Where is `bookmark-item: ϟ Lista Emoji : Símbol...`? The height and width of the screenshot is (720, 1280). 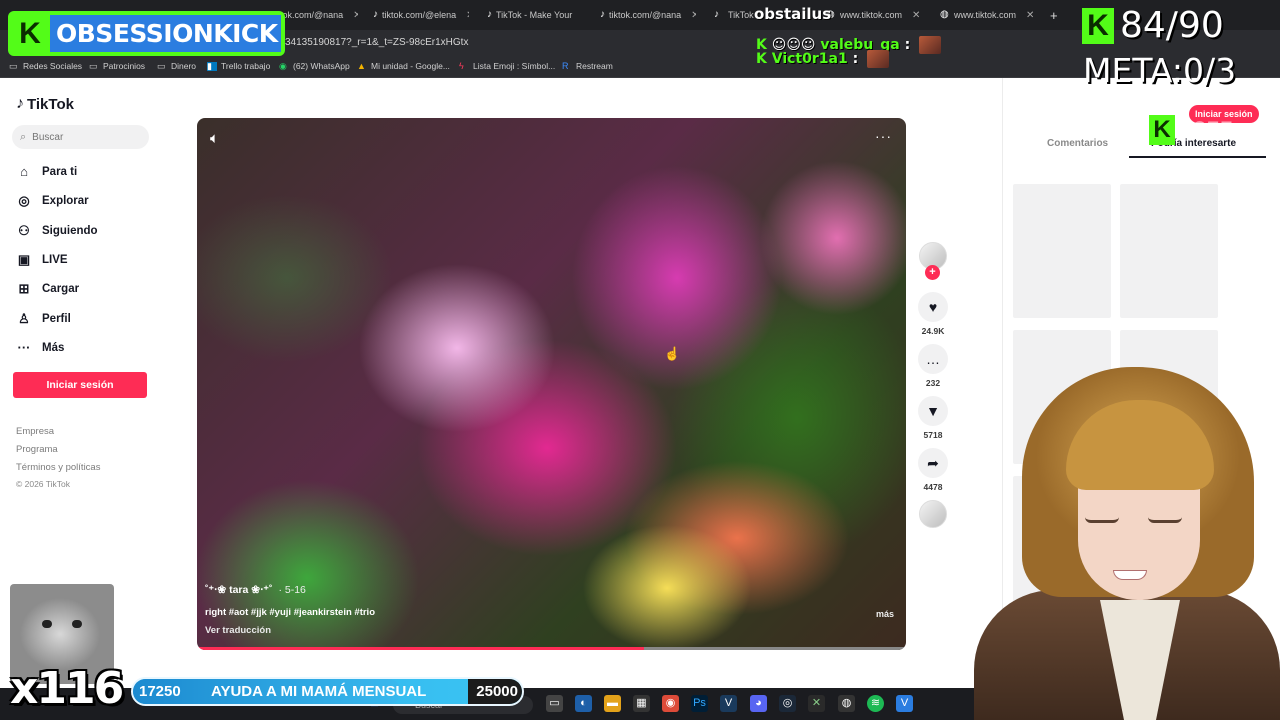
bookmark-item: ϟ Lista Emoji : Símbol... is located at coordinates (507, 66).